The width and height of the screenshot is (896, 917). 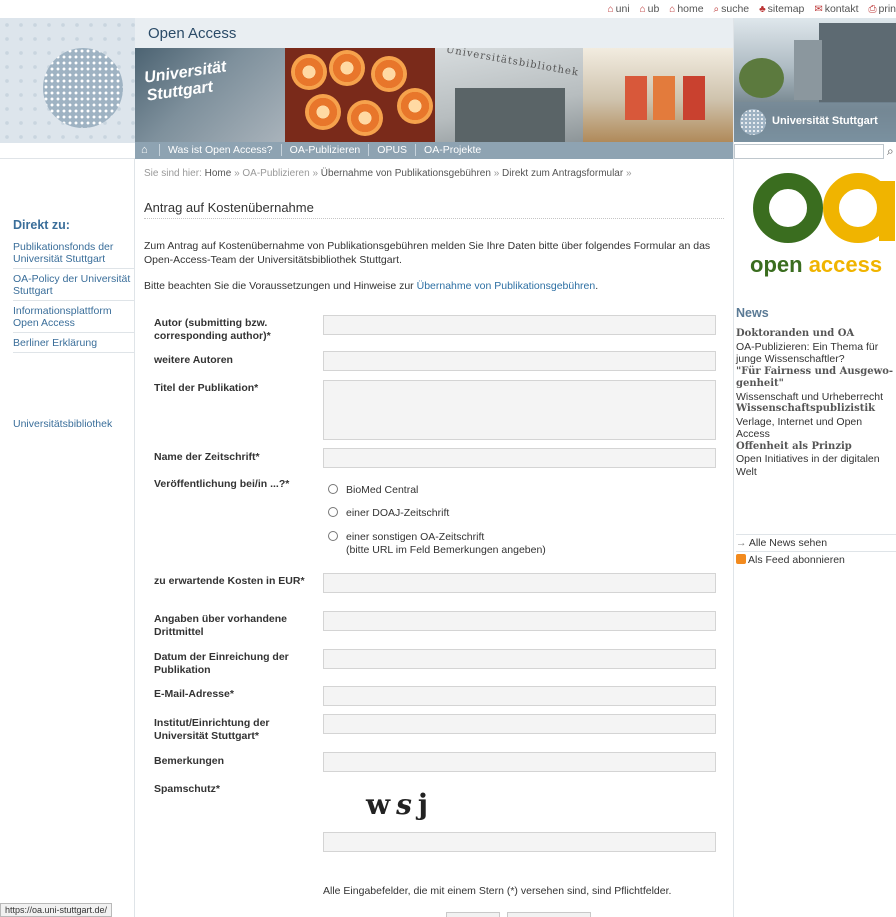 What do you see at coordinates (74, 286) in the screenshot?
I see `left-nav-item-oa-policy: OA-Policy der Universität Stuttgart` at bounding box center [74, 286].